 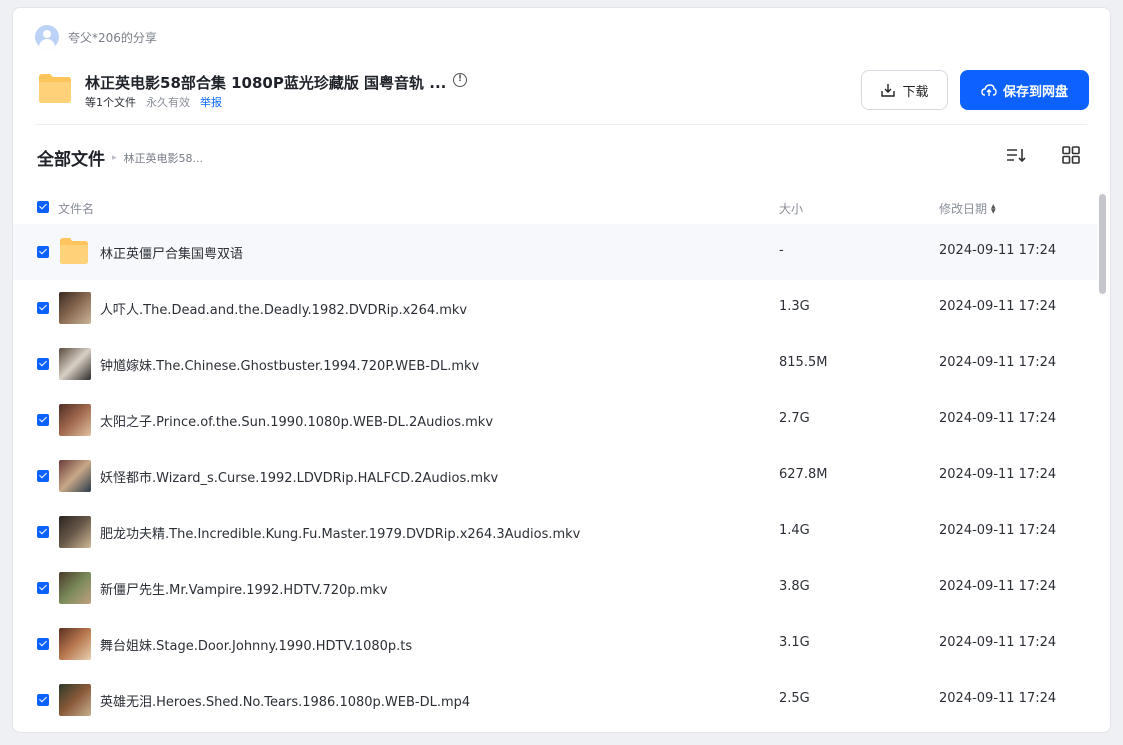 What do you see at coordinates (112, 37) in the screenshot?
I see `sharer-name: 夸父*206的分享` at bounding box center [112, 37].